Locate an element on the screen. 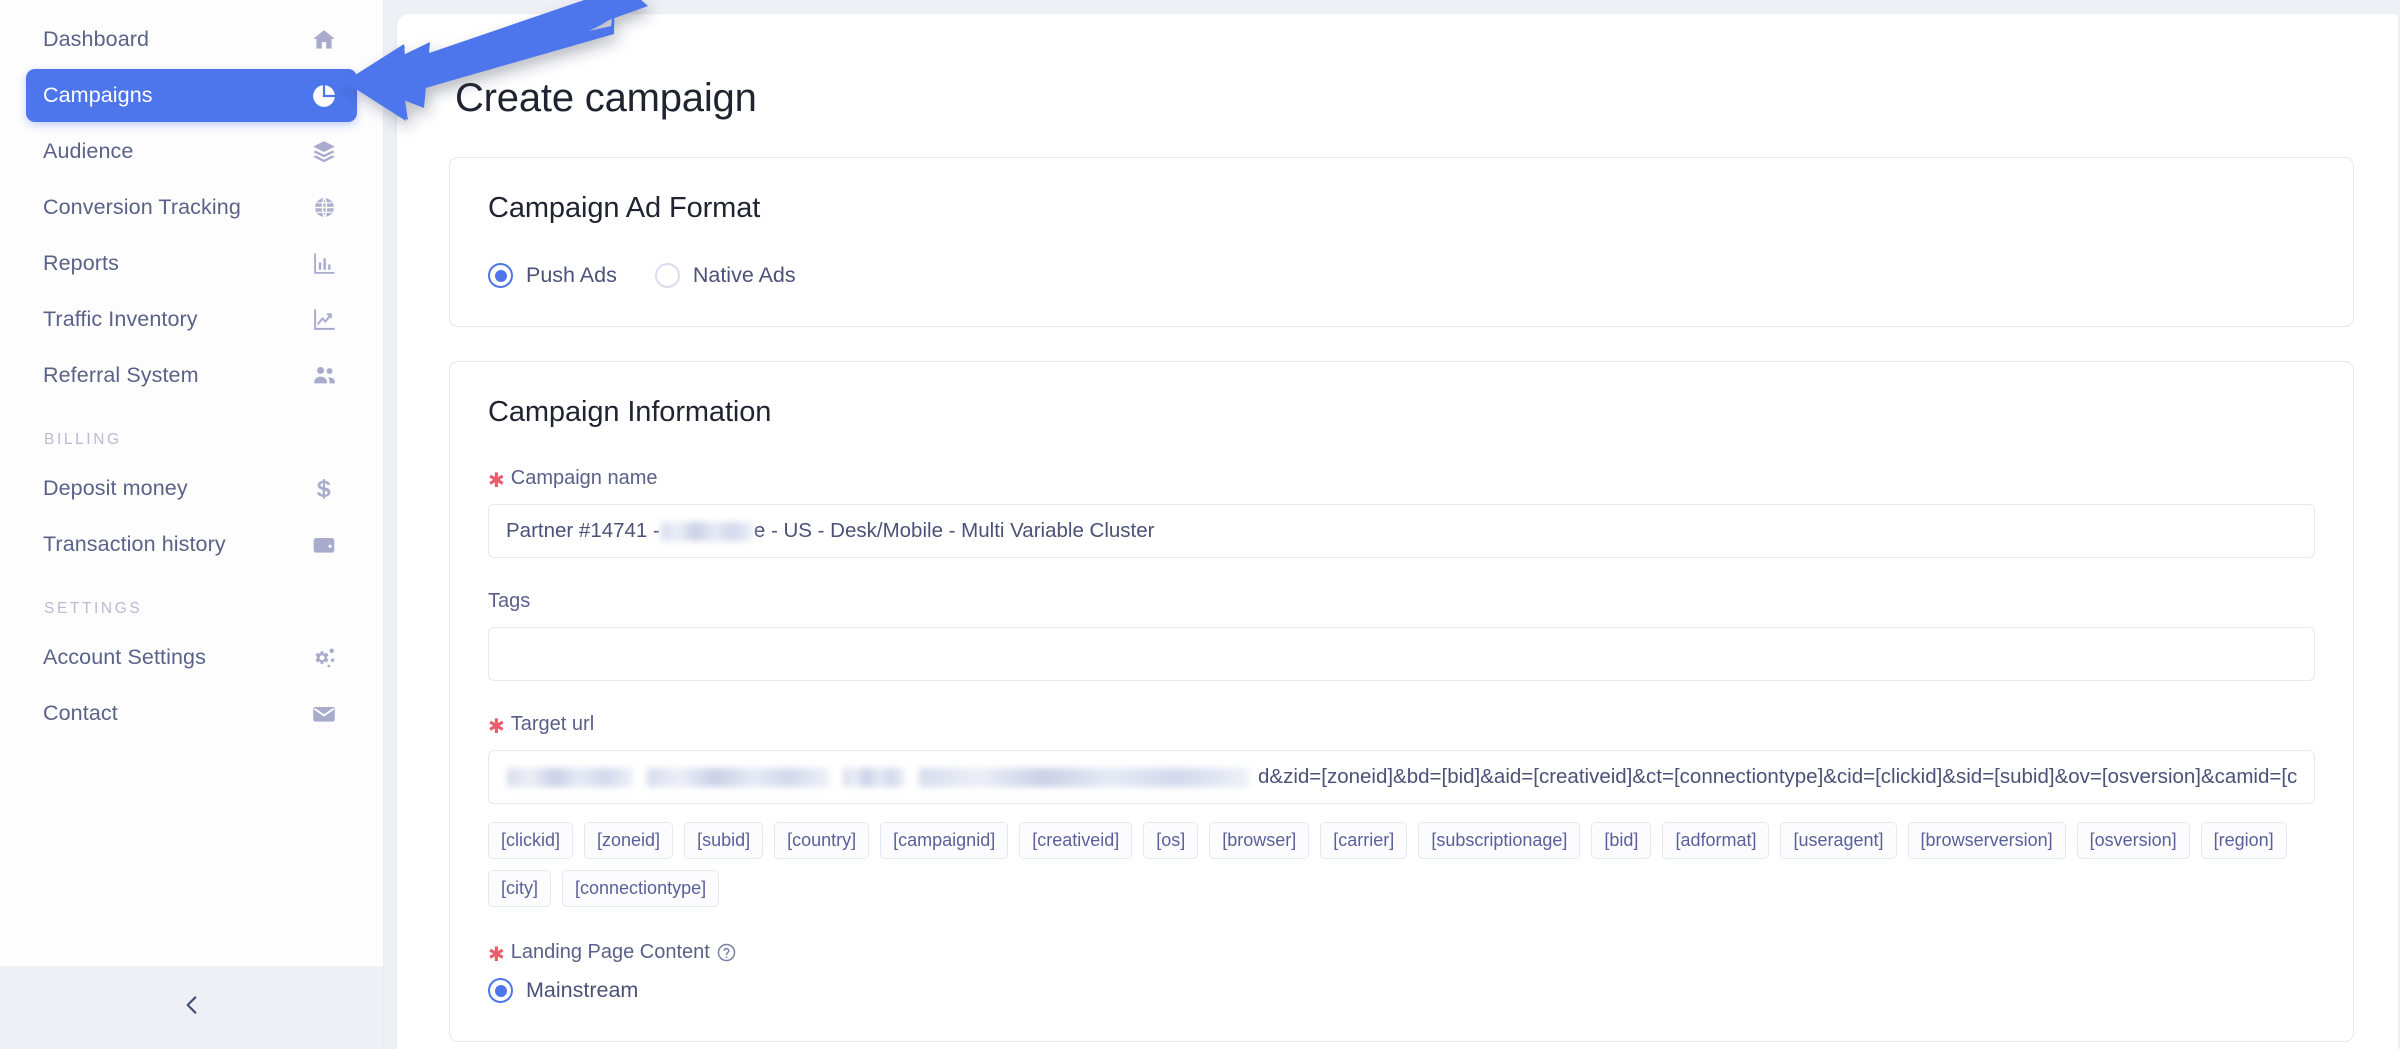 Image resolution: width=2400 pixels, height=1049 pixels. question-circle-icon is located at coordinates (726, 952).